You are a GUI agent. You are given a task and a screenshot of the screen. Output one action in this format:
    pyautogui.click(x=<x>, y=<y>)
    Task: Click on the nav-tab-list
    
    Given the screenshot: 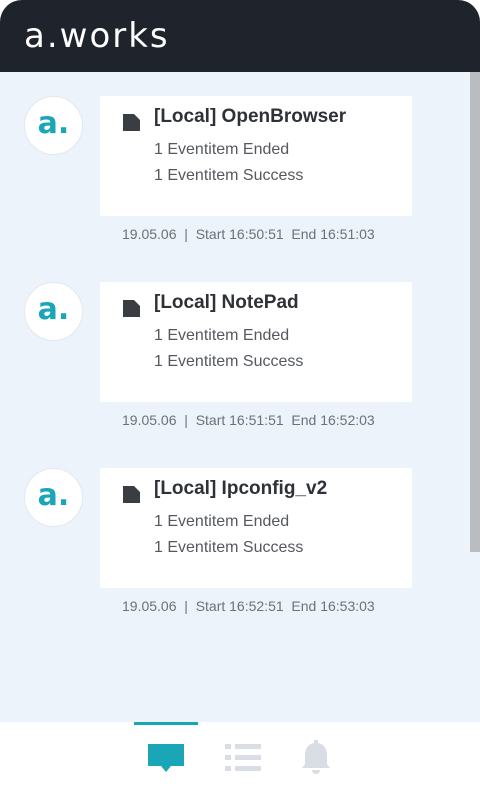 What is the action you would take?
    pyautogui.click(x=243, y=758)
    